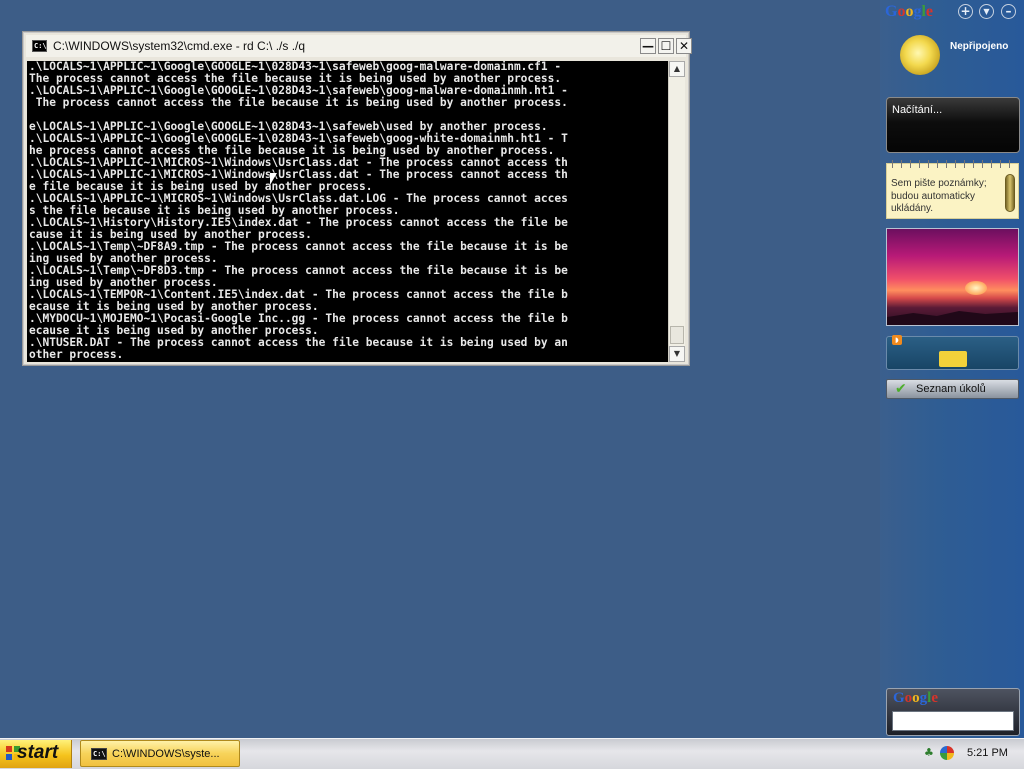  Describe the element at coordinates (987, 753) in the screenshot. I see `tray-clock: 5:21 PM` at that location.